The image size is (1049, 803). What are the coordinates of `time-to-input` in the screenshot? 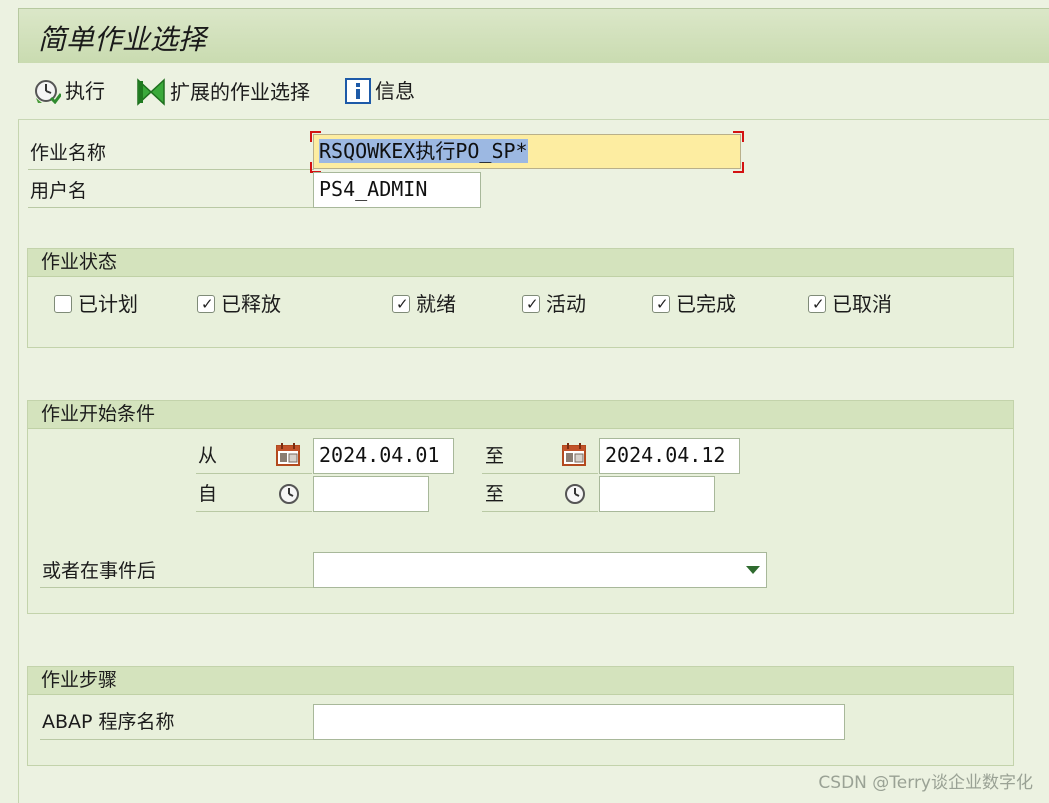 It's located at (657, 494).